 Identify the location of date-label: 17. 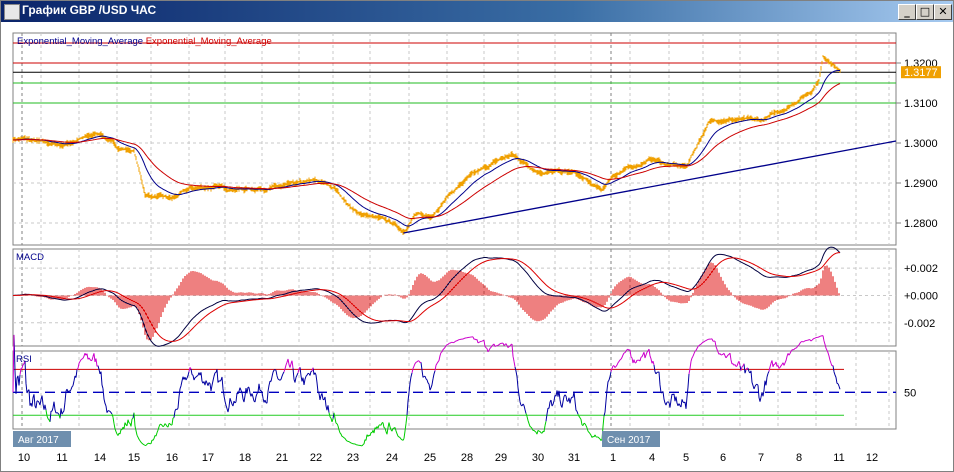
(208, 458).